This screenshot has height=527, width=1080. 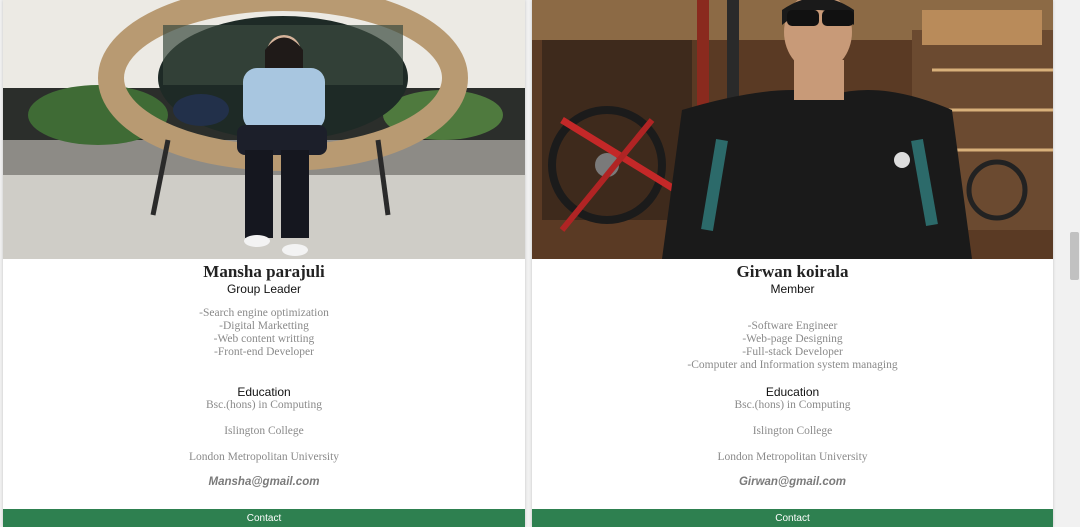 What do you see at coordinates (1074, 256) in the screenshot?
I see `scrollbar-thumb` at bounding box center [1074, 256].